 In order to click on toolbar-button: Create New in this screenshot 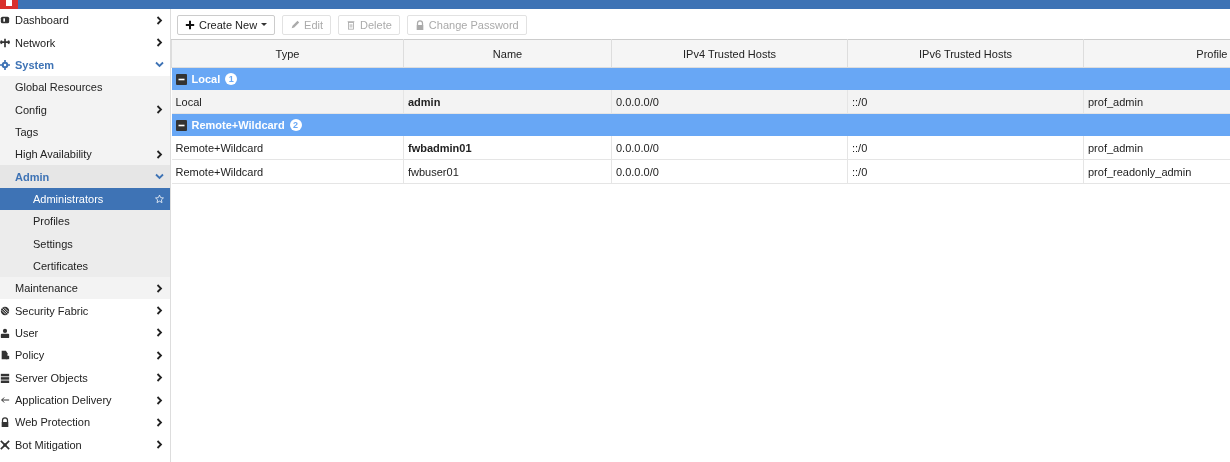, I will do `click(226, 25)`.